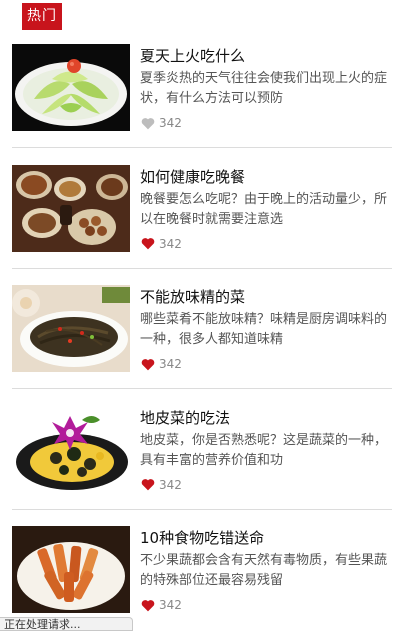 This screenshot has height=631, width=401. I want to click on article-thumbnail-fried-snack, so click(71, 569).